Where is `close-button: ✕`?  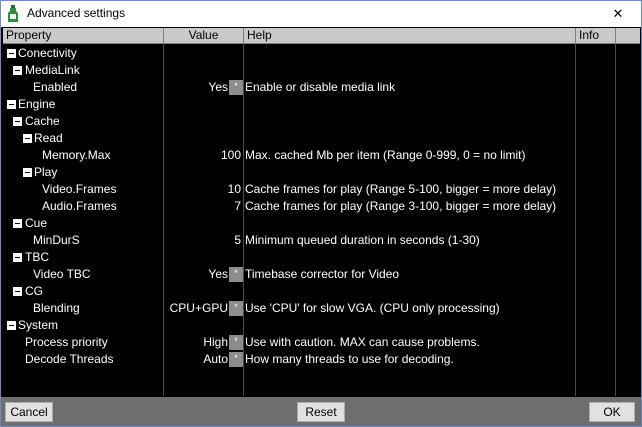
close-button: ✕ is located at coordinates (618, 14).